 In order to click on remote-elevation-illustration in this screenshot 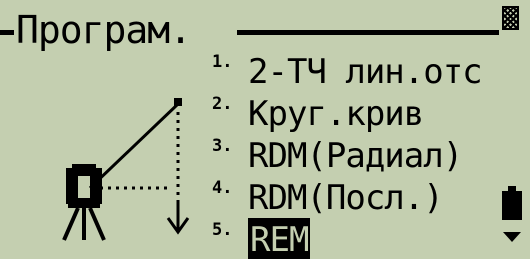, I will do `click(126, 169)`.